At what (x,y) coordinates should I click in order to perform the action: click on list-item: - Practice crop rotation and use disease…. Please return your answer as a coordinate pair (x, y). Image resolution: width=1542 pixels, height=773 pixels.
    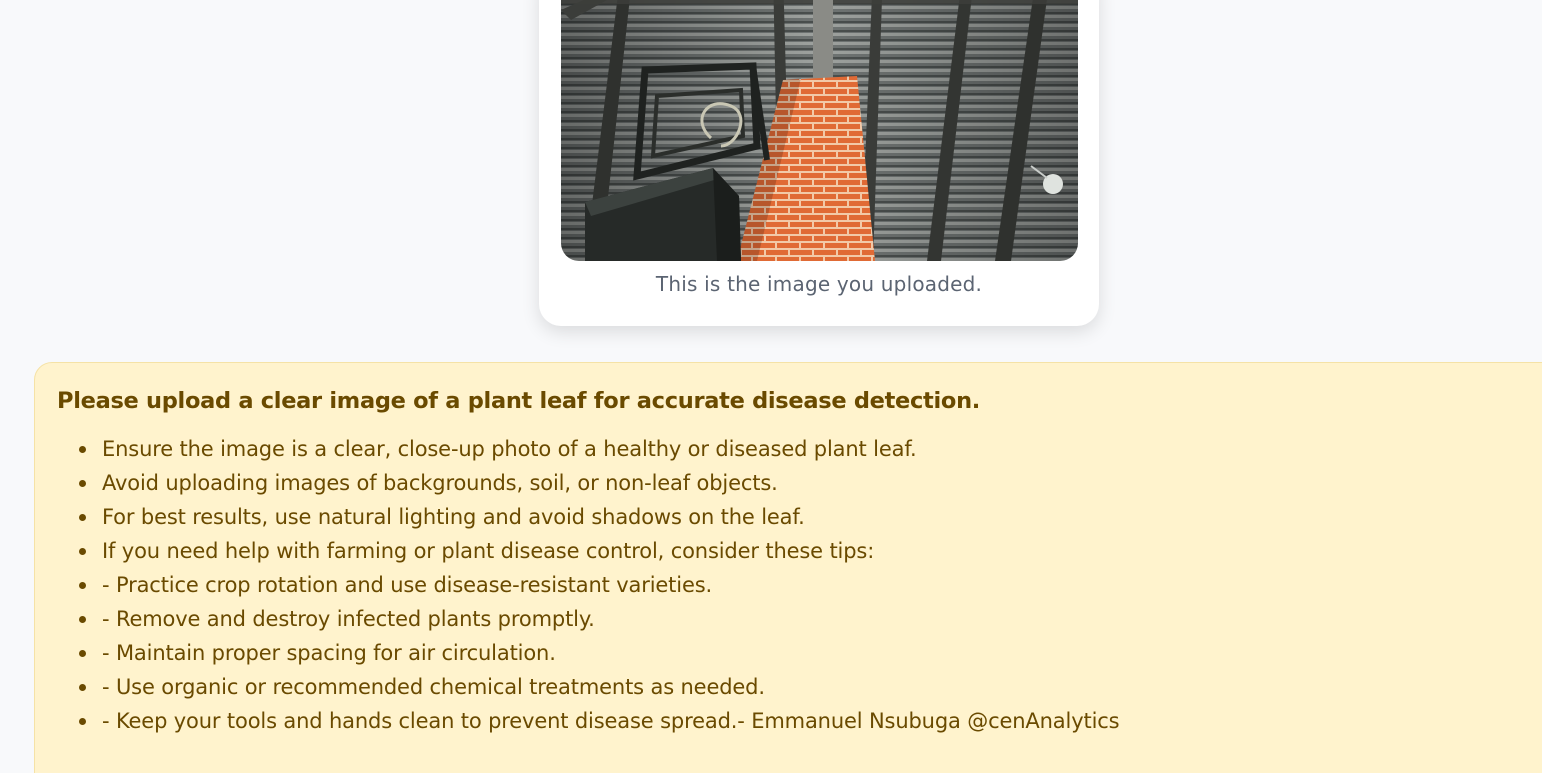
    Looking at the image, I should click on (599, 588).